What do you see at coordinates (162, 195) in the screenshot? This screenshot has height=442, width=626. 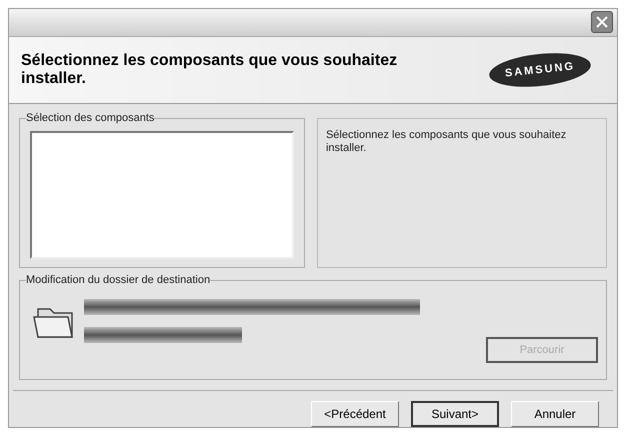 I see `components-list` at bounding box center [162, 195].